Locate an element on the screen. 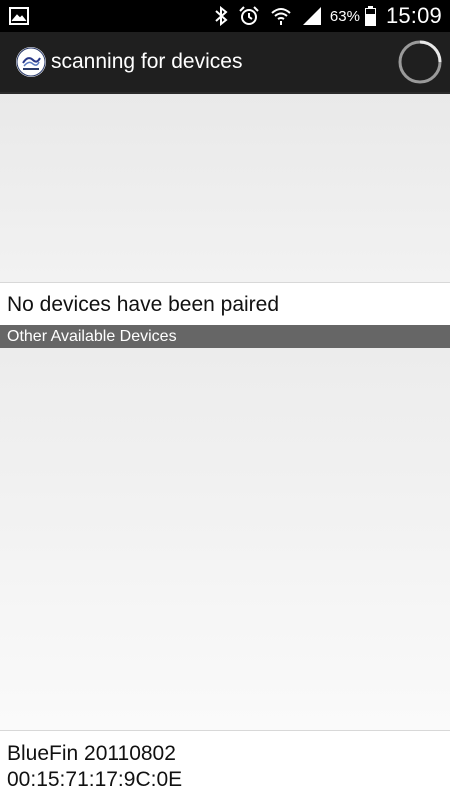 This screenshot has width=450, height=800. paired-devices-empty-row: No devices have been paired is located at coordinates (225, 303).